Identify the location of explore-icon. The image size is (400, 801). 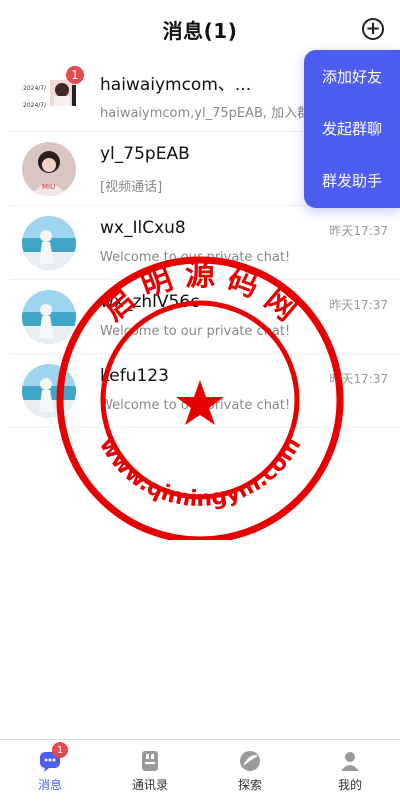
(250, 761).